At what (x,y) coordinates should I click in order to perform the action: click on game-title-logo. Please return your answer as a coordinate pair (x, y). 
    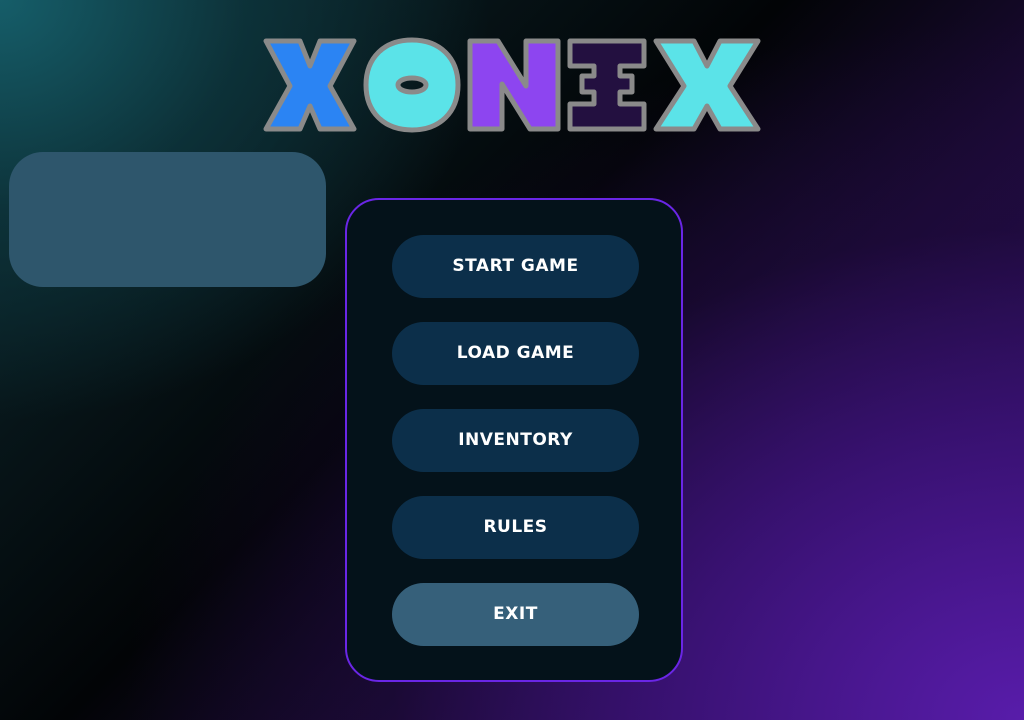
    Looking at the image, I should click on (512, 86).